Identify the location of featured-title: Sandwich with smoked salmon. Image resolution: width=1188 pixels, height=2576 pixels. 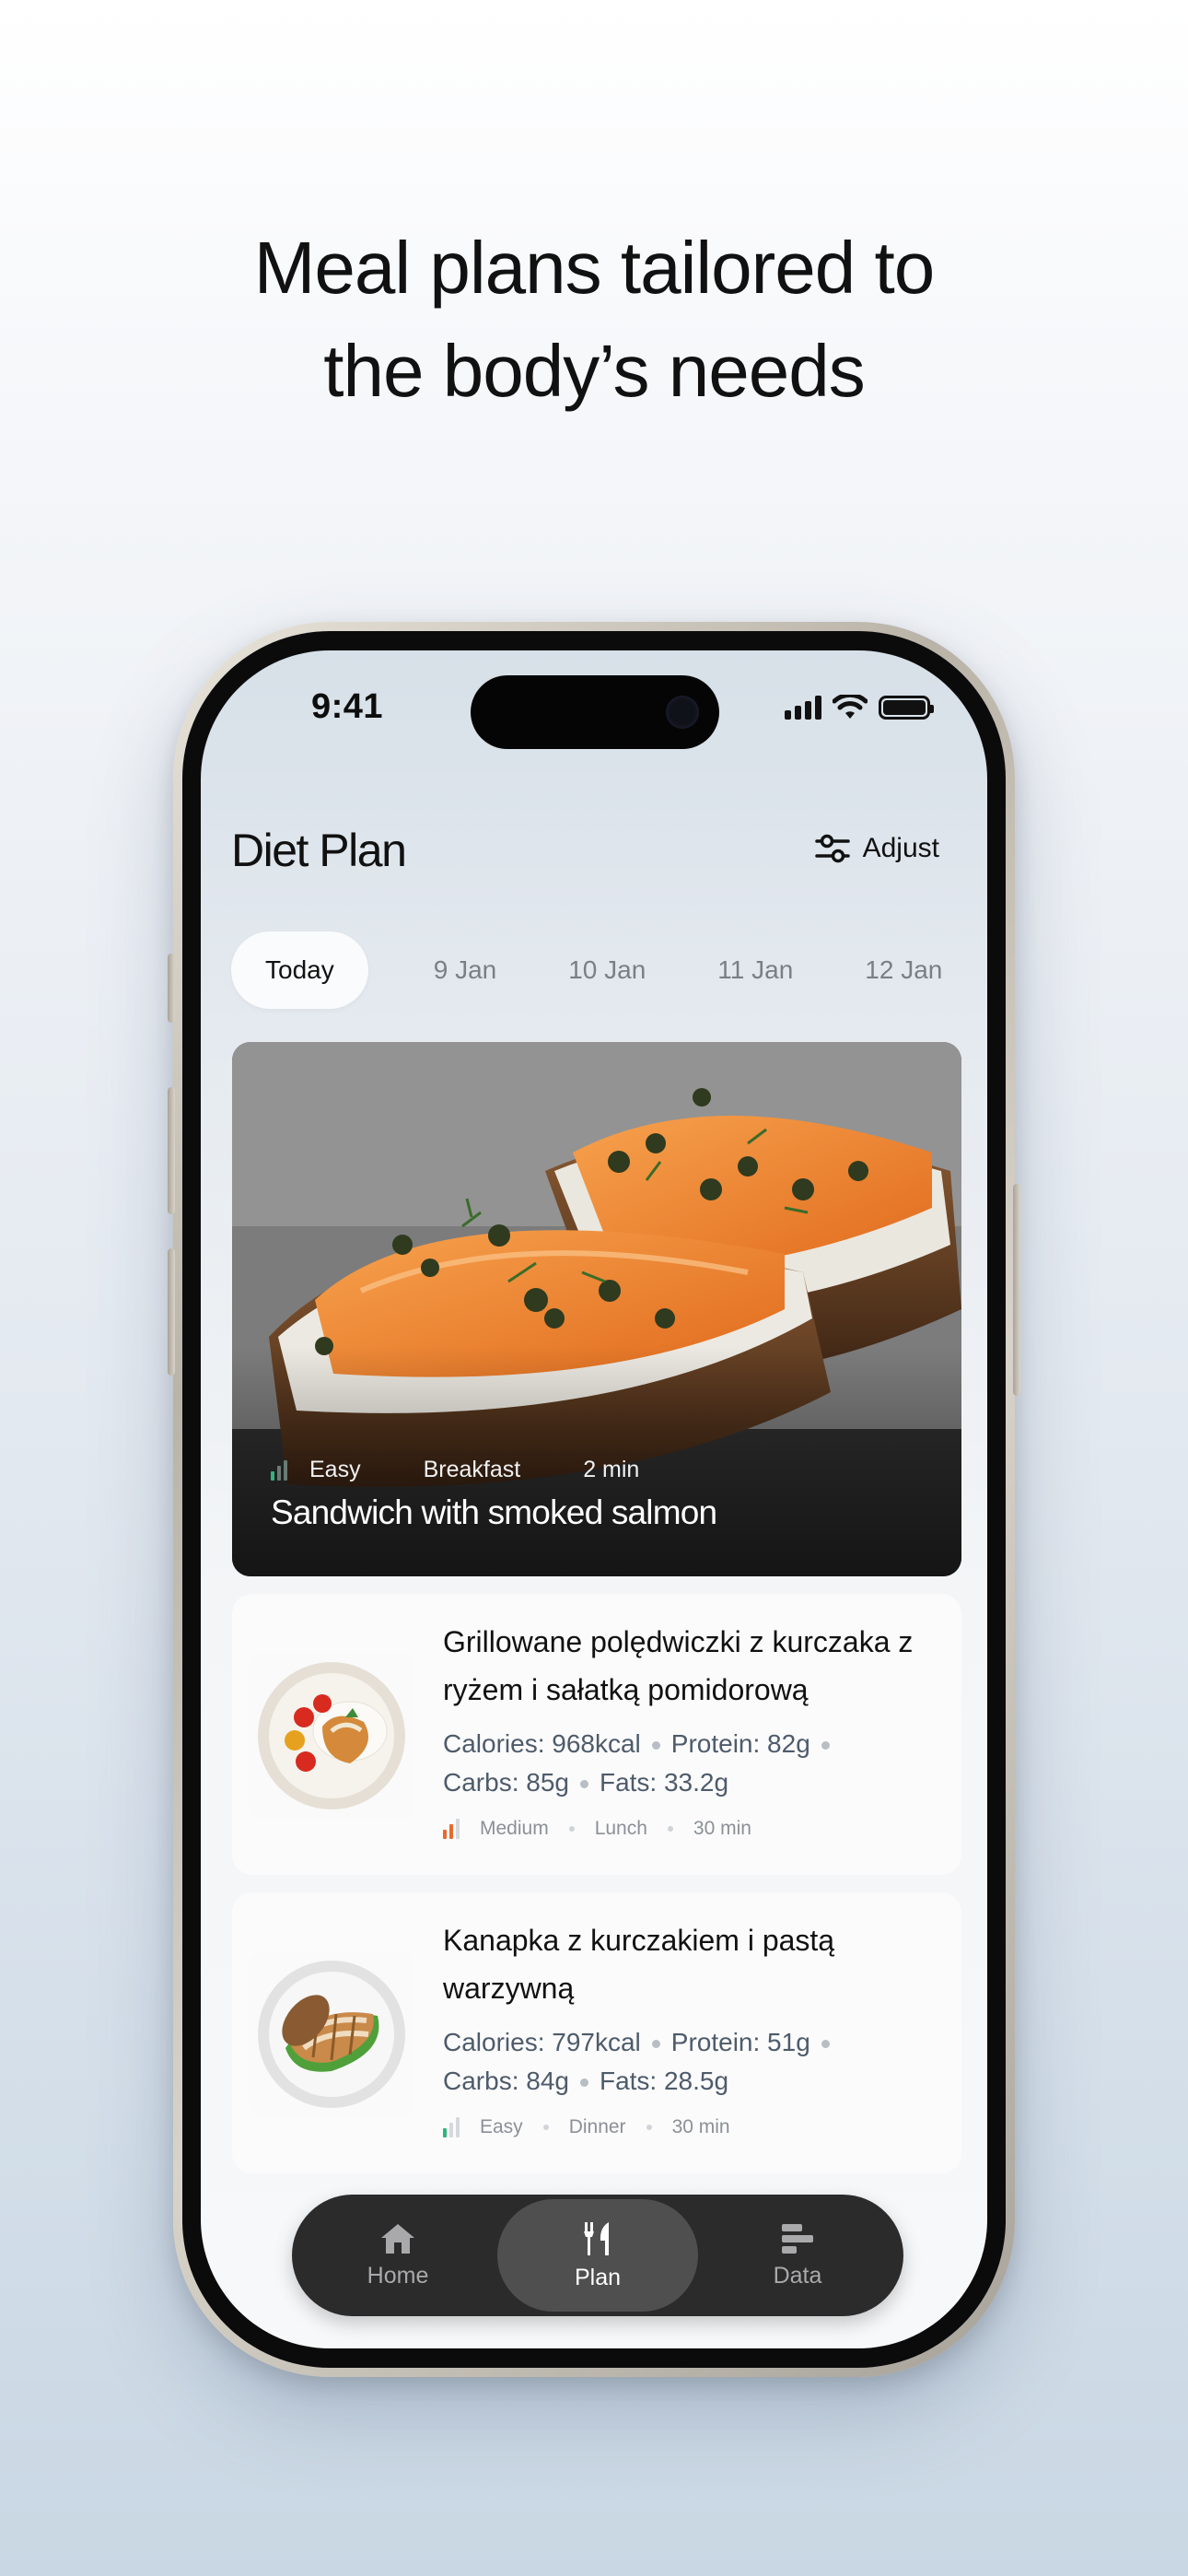
(494, 1512).